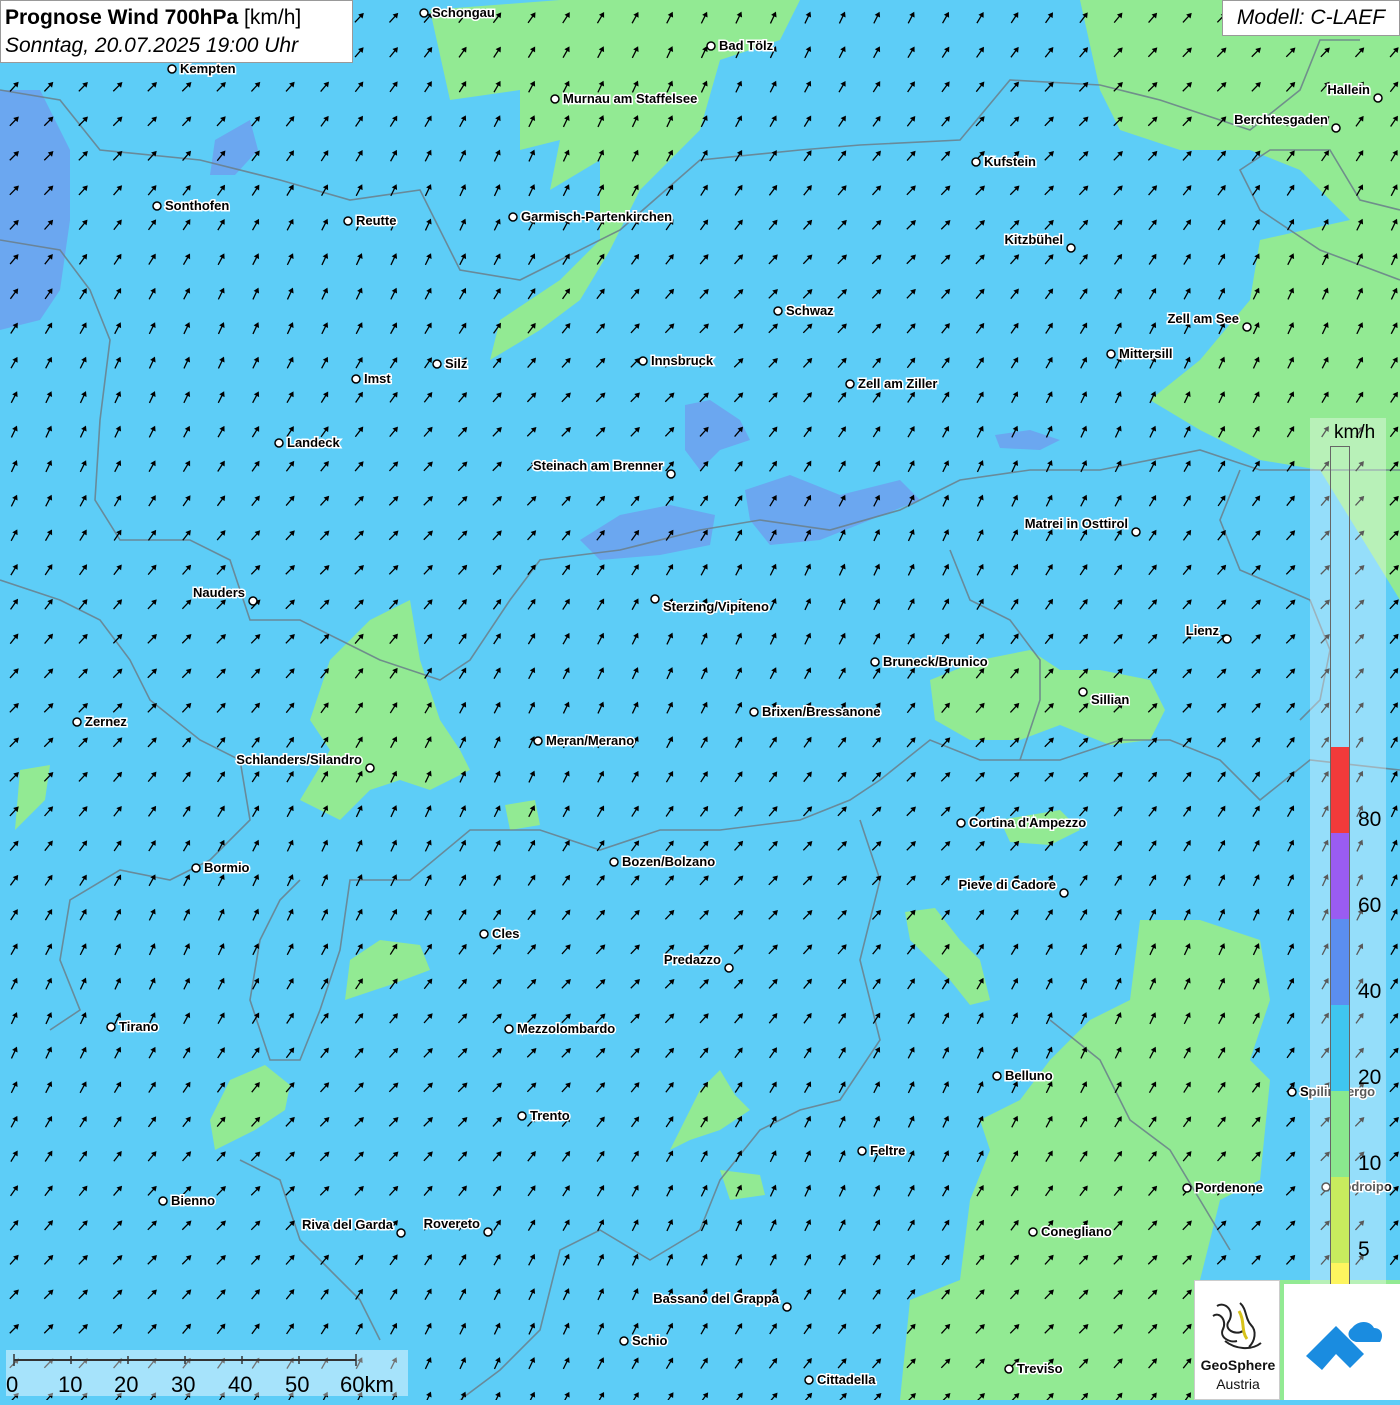 The height and width of the screenshot is (1405, 1400). What do you see at coordinates (505, 933) in the screenshot?
I see `city-label: Cles` at bounding box center [505, 933].